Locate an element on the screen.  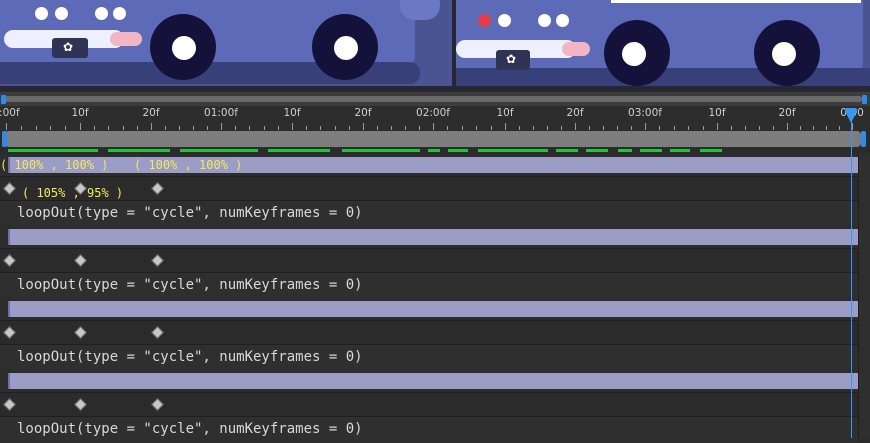
time-navigator is located at coordinates (435, 139).